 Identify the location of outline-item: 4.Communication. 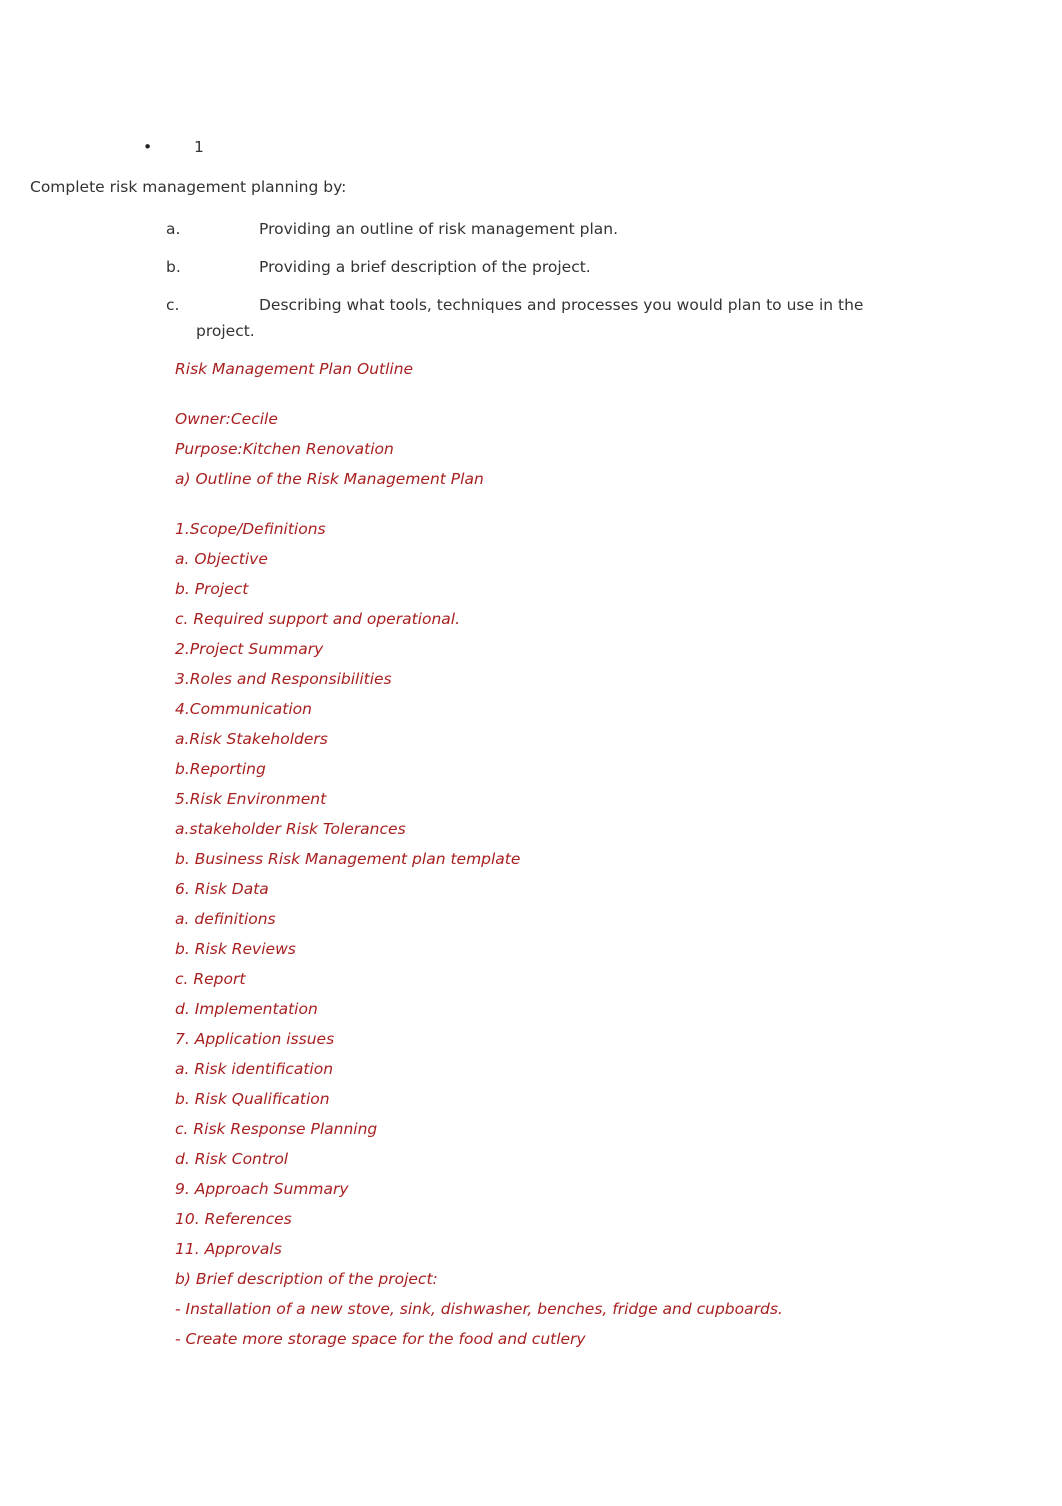
(243, 709).